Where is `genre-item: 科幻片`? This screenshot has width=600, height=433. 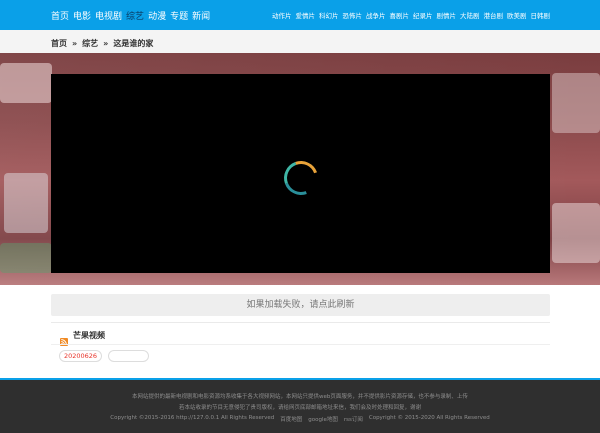 genre-item: 科幻片 is located at coordinates (329, 15).